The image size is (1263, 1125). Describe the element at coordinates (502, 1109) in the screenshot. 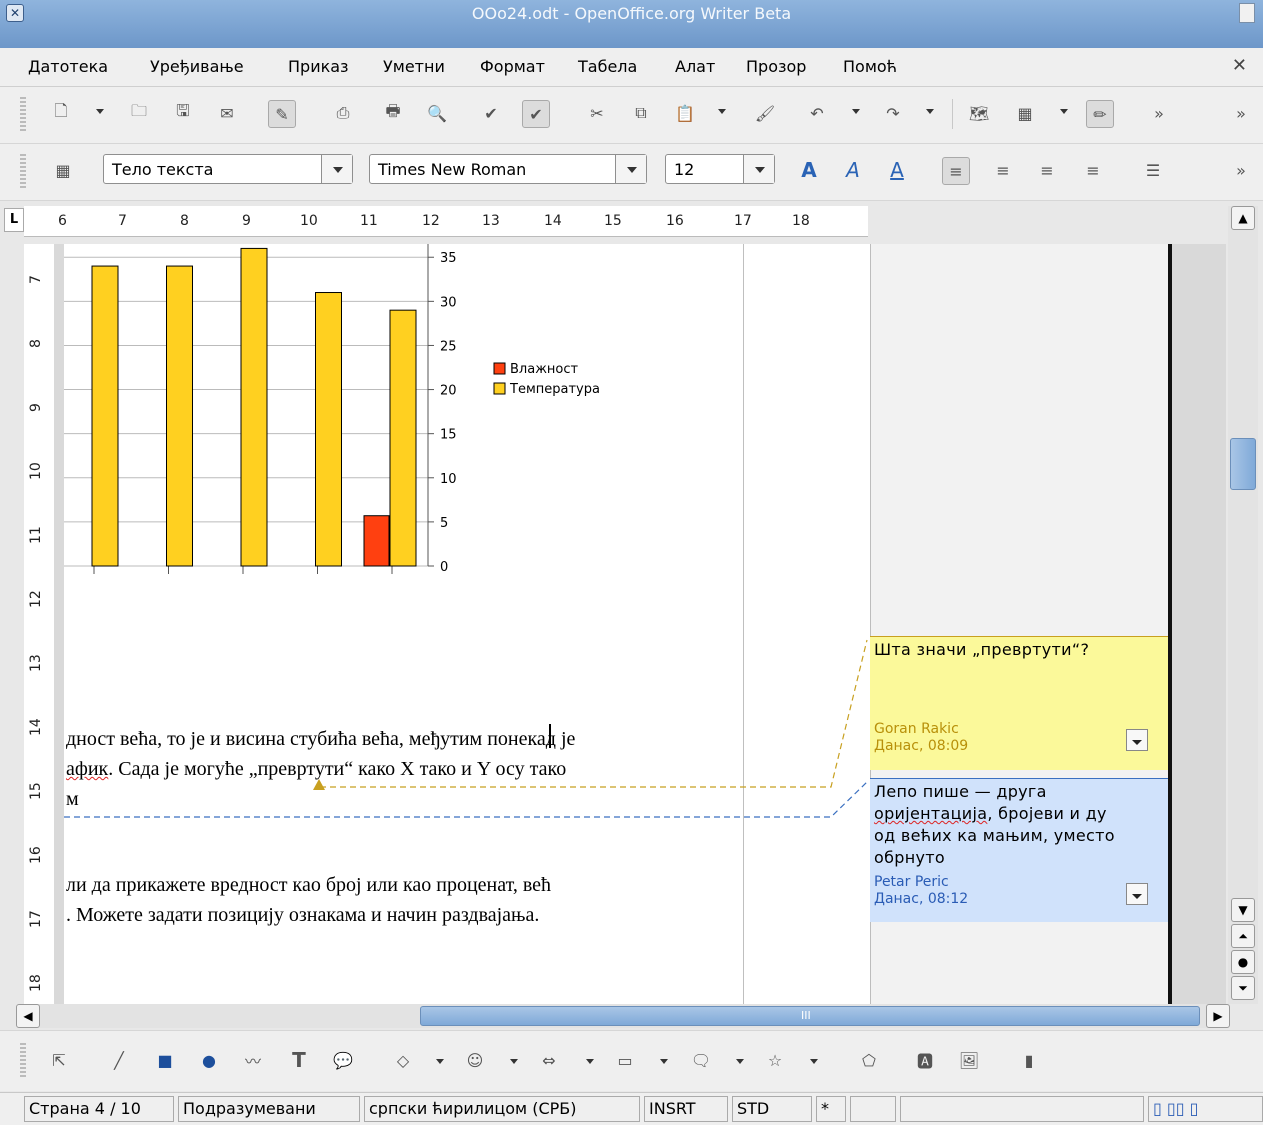

I see `language-indicator: српски ћирилицом (СРБ)` at that location.